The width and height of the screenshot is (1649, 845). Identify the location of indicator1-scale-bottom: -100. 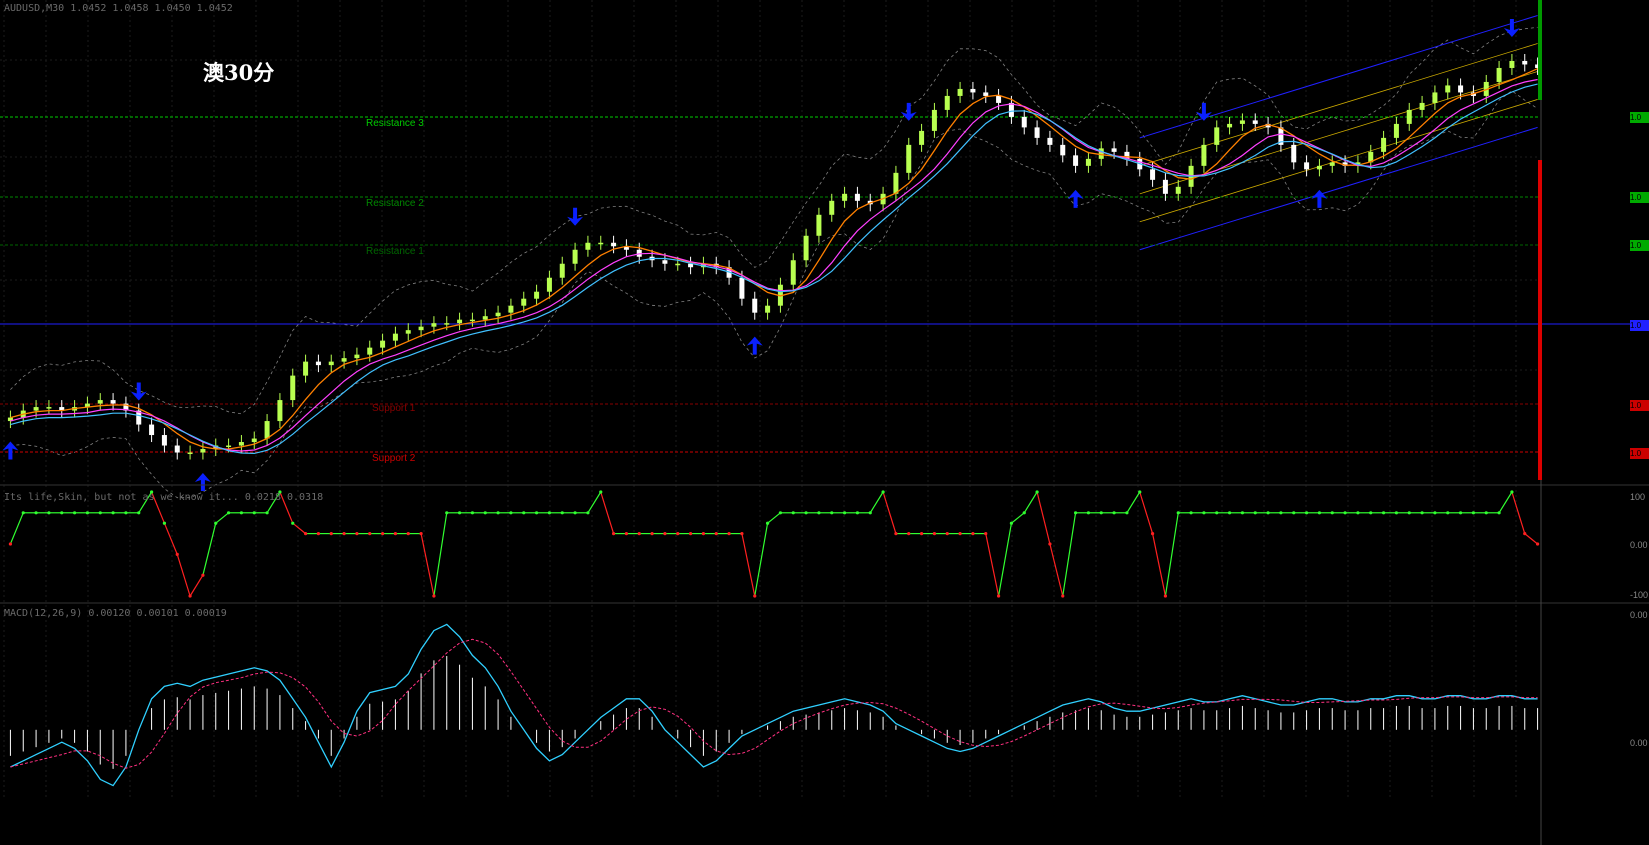
(1639, 595).